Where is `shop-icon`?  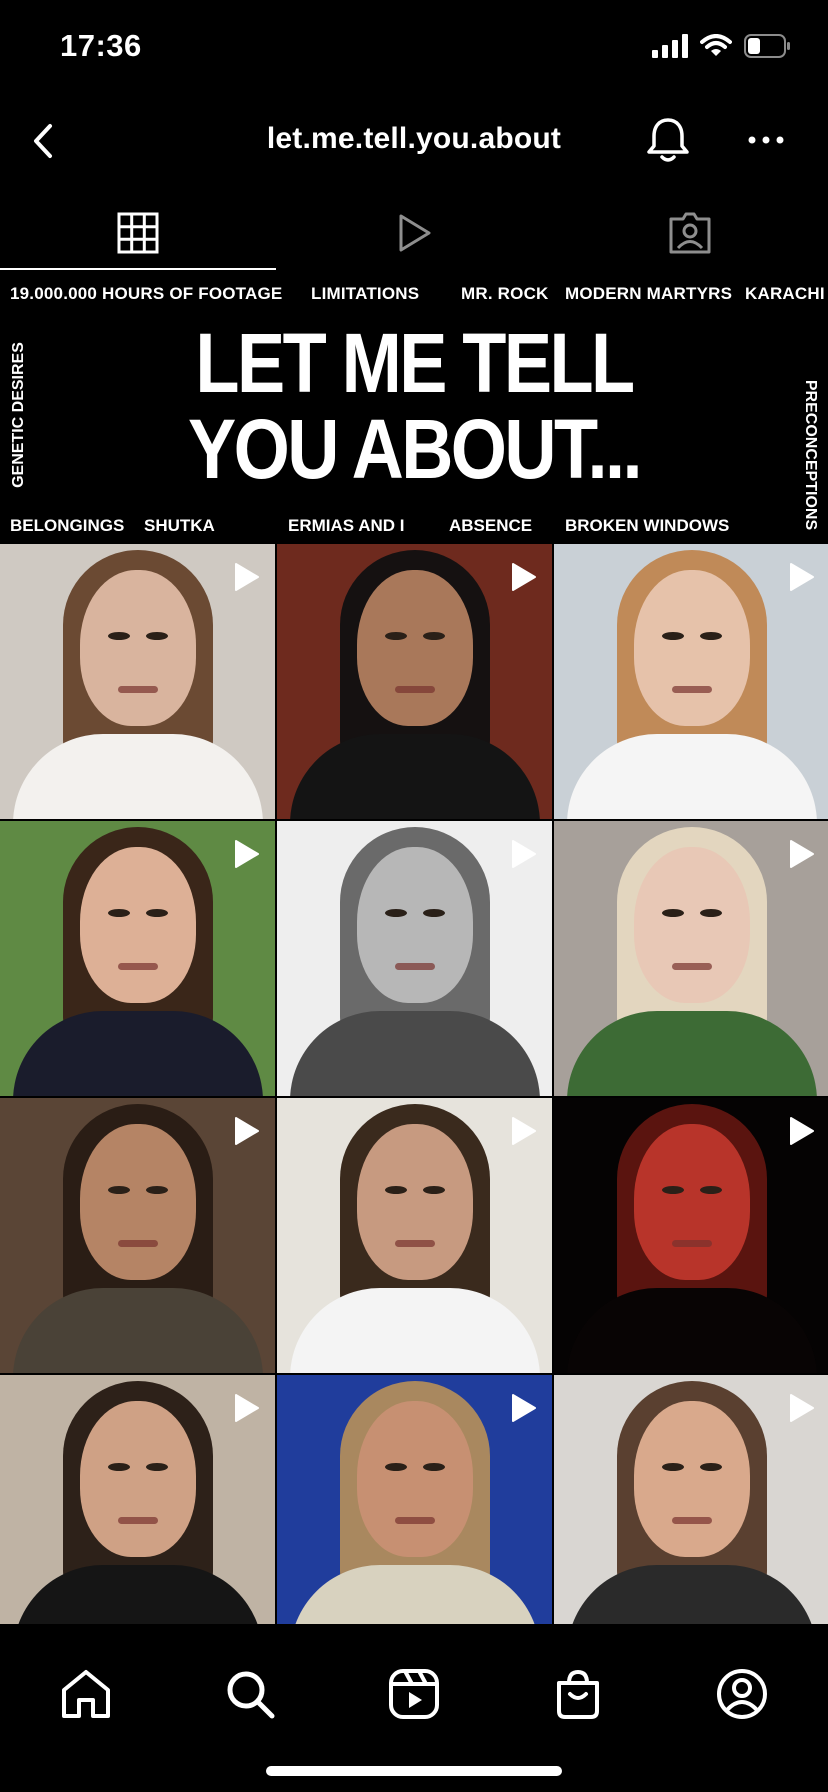 shop-icon is located at coordinates (578, 1694).